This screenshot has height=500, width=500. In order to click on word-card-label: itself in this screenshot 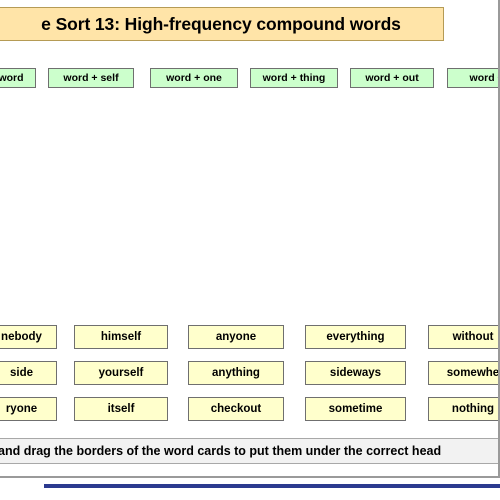, I will do `click(121, 409)`.